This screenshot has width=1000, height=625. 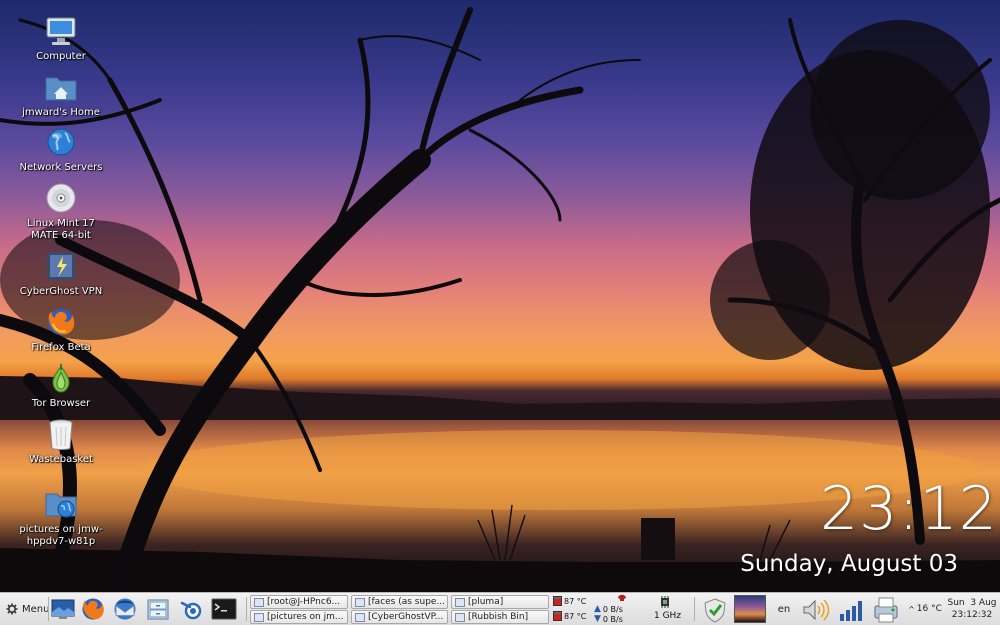 What do you see at coordinates (972, 603) in the screenshot?
I see `panel-clock-date: Sun 3 Aug` at bounding box center [972, 603].